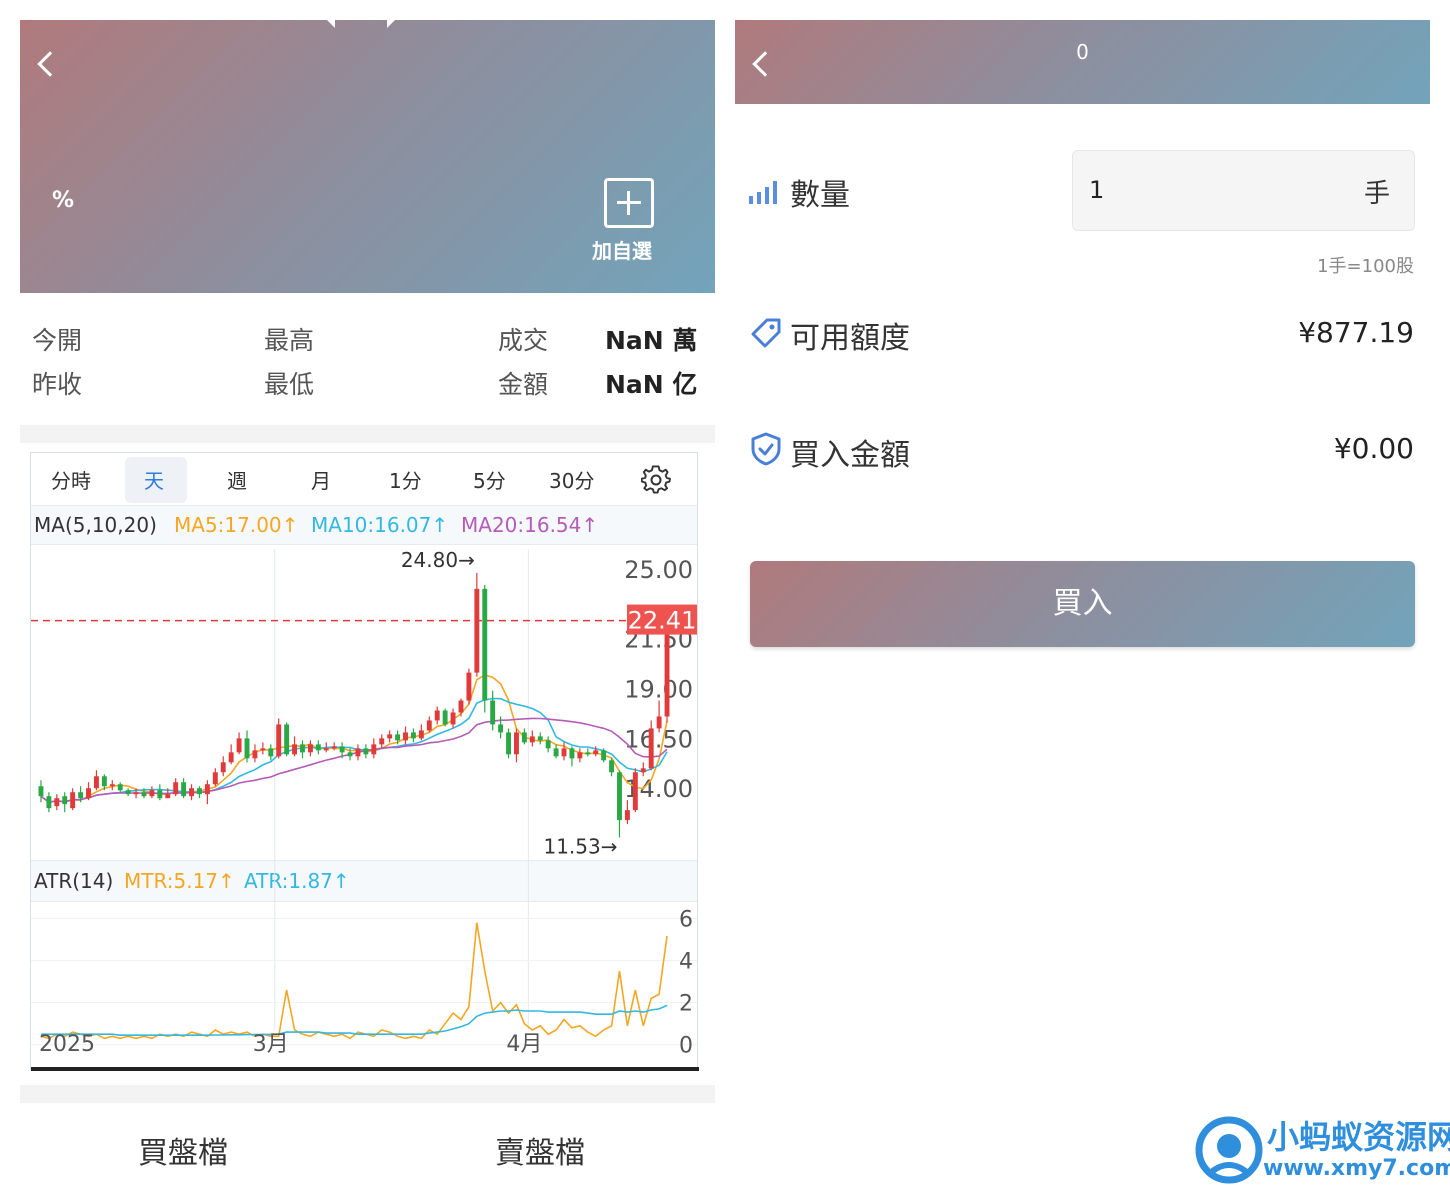 This screenshot has width=1450, height=1200. Describe the element at coordinates (392, 23) in the screenshot. I see `next-stock-icon` at that location.